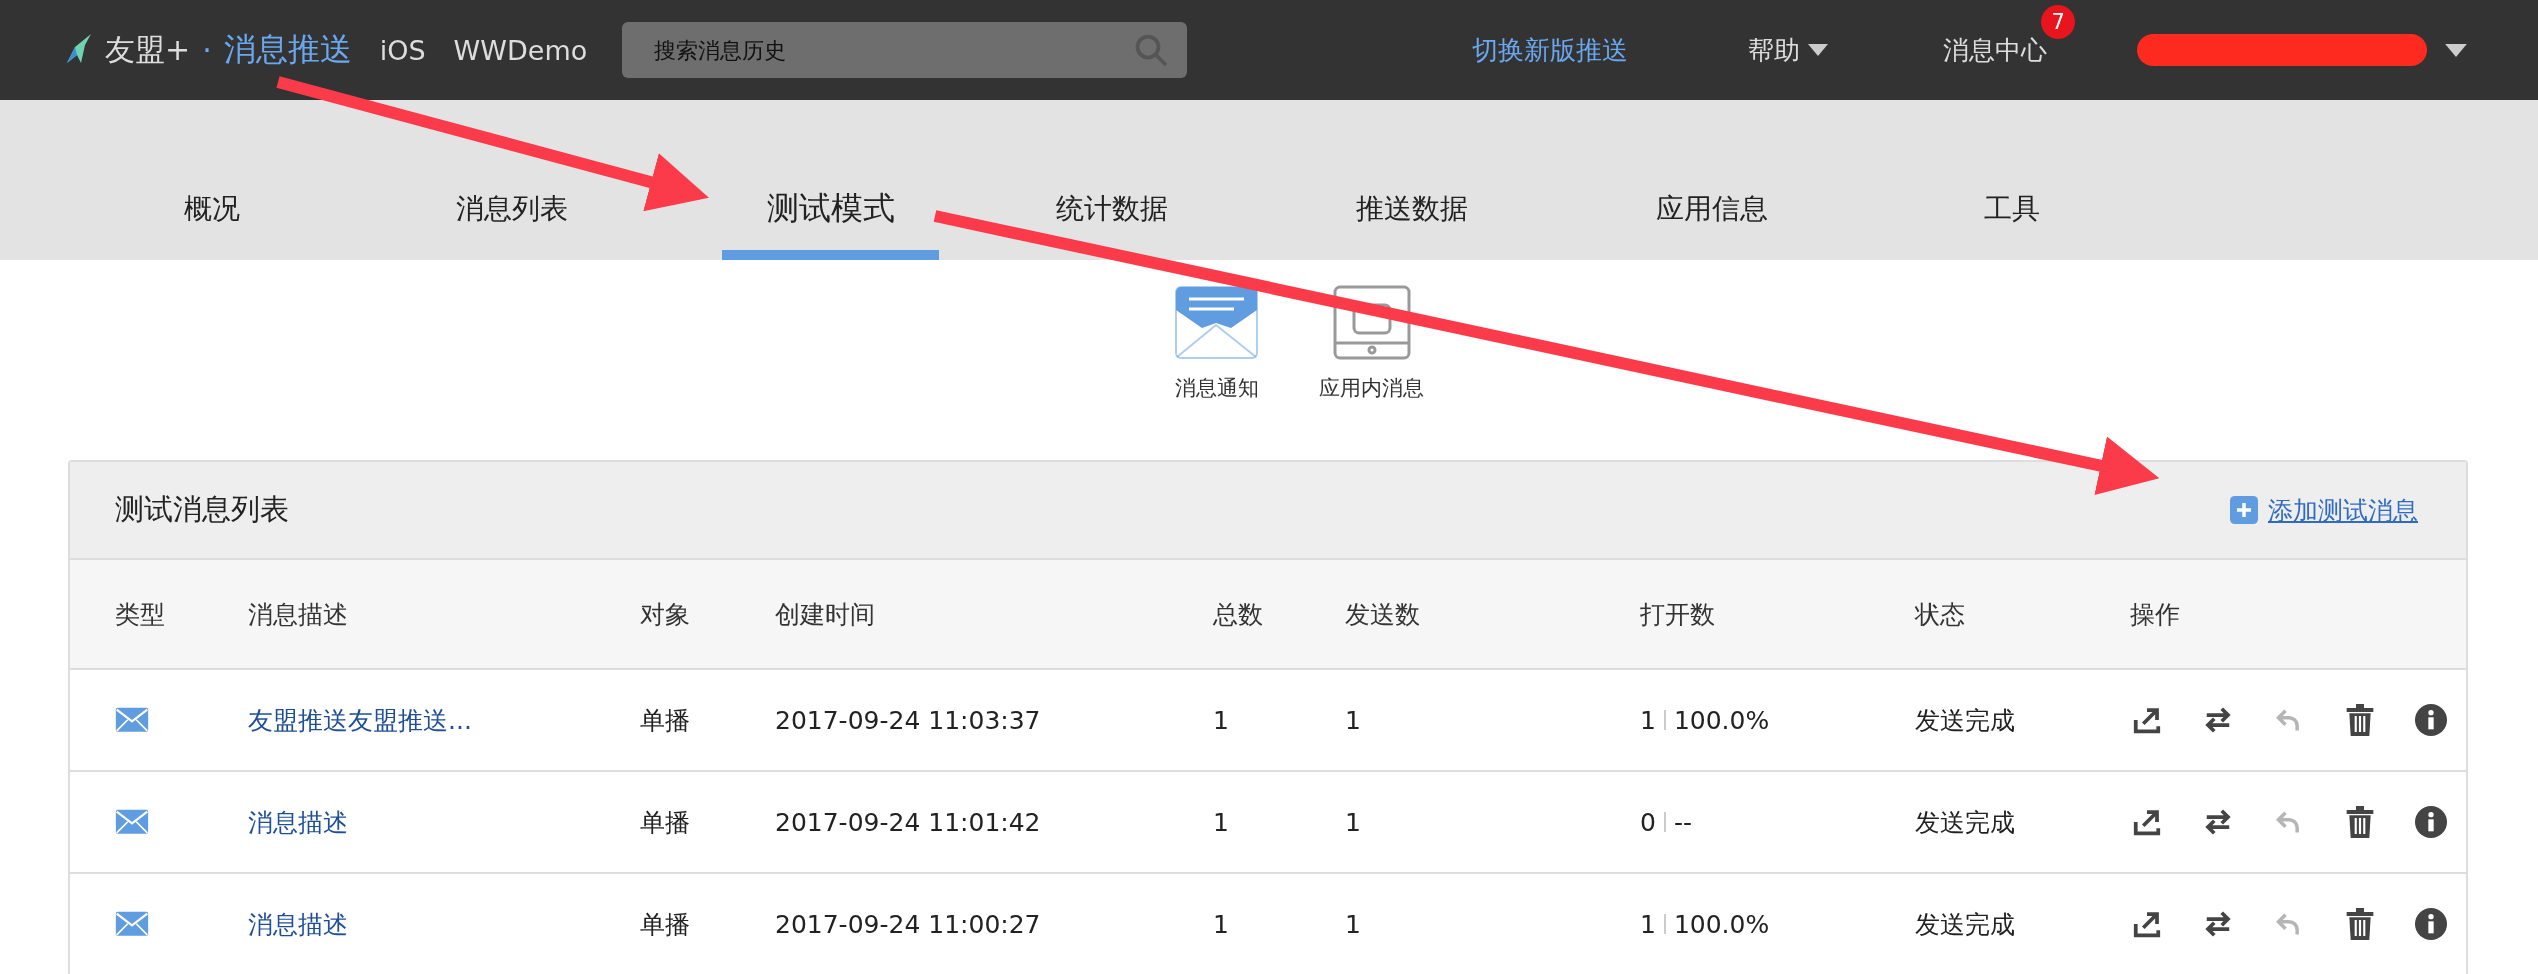 This screenshot has height=974, width=2538. Describe the element at coordinates (1371, 388) in the screenshot. I see `message-type-label: 应用内消息` at that location.